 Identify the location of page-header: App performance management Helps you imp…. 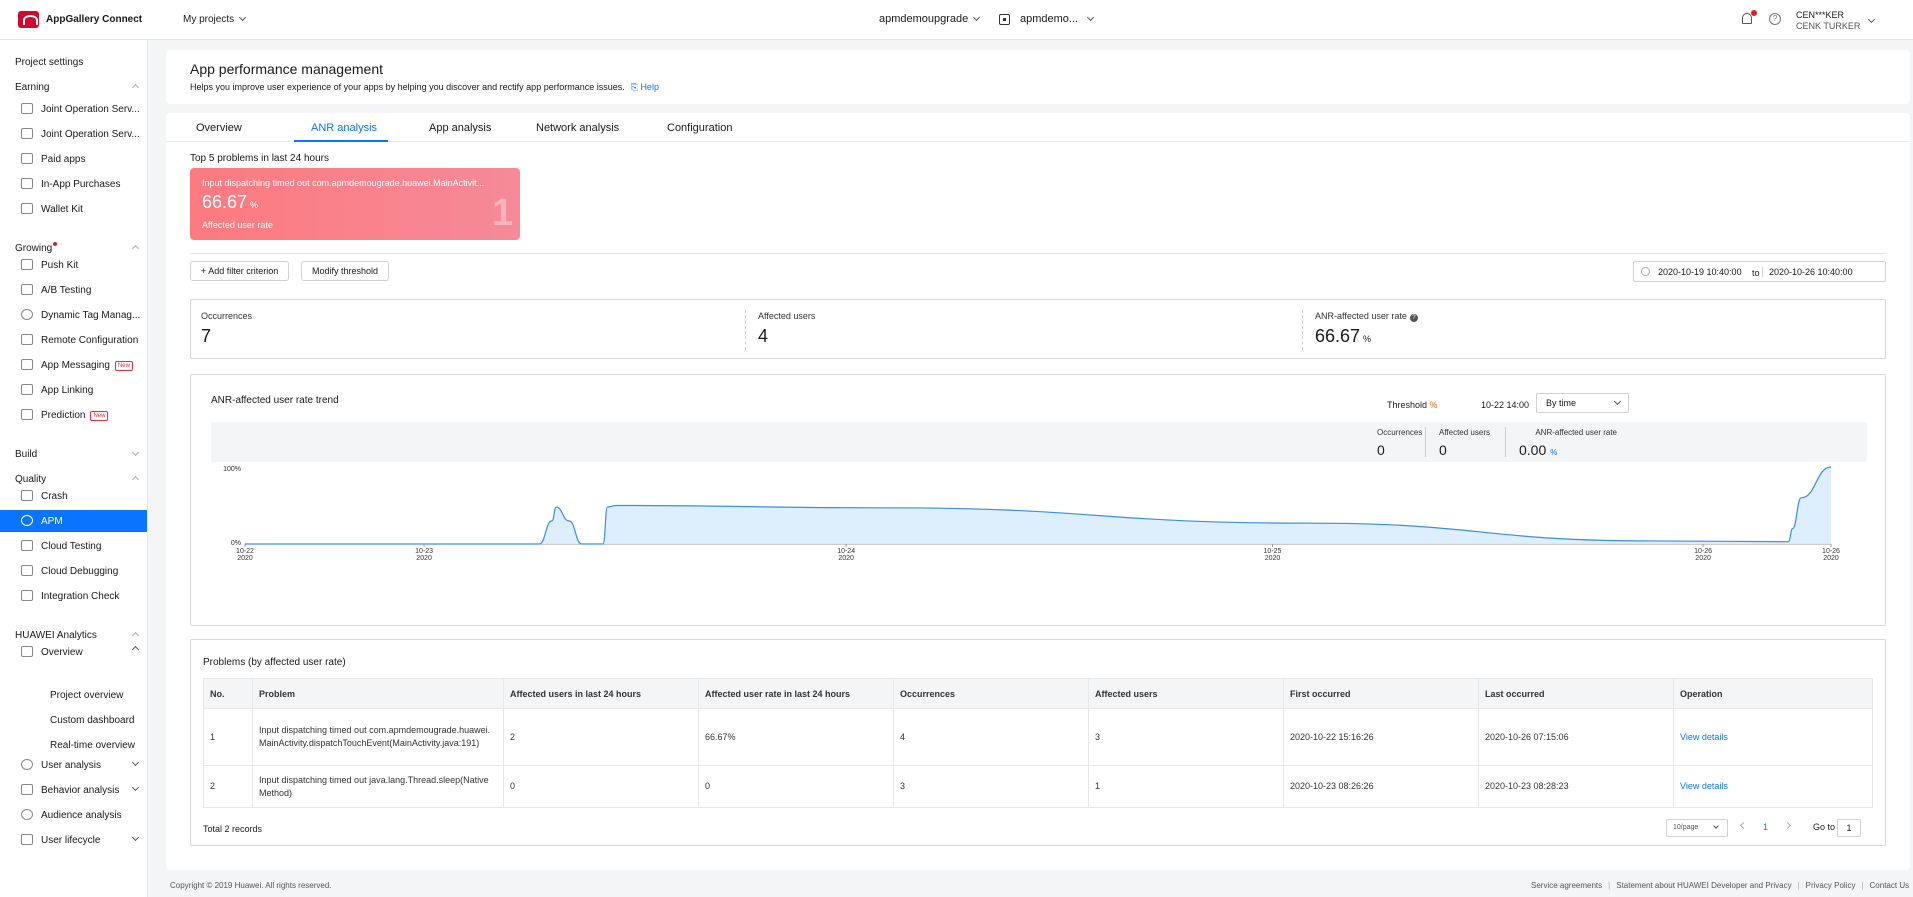
(1038, 77).